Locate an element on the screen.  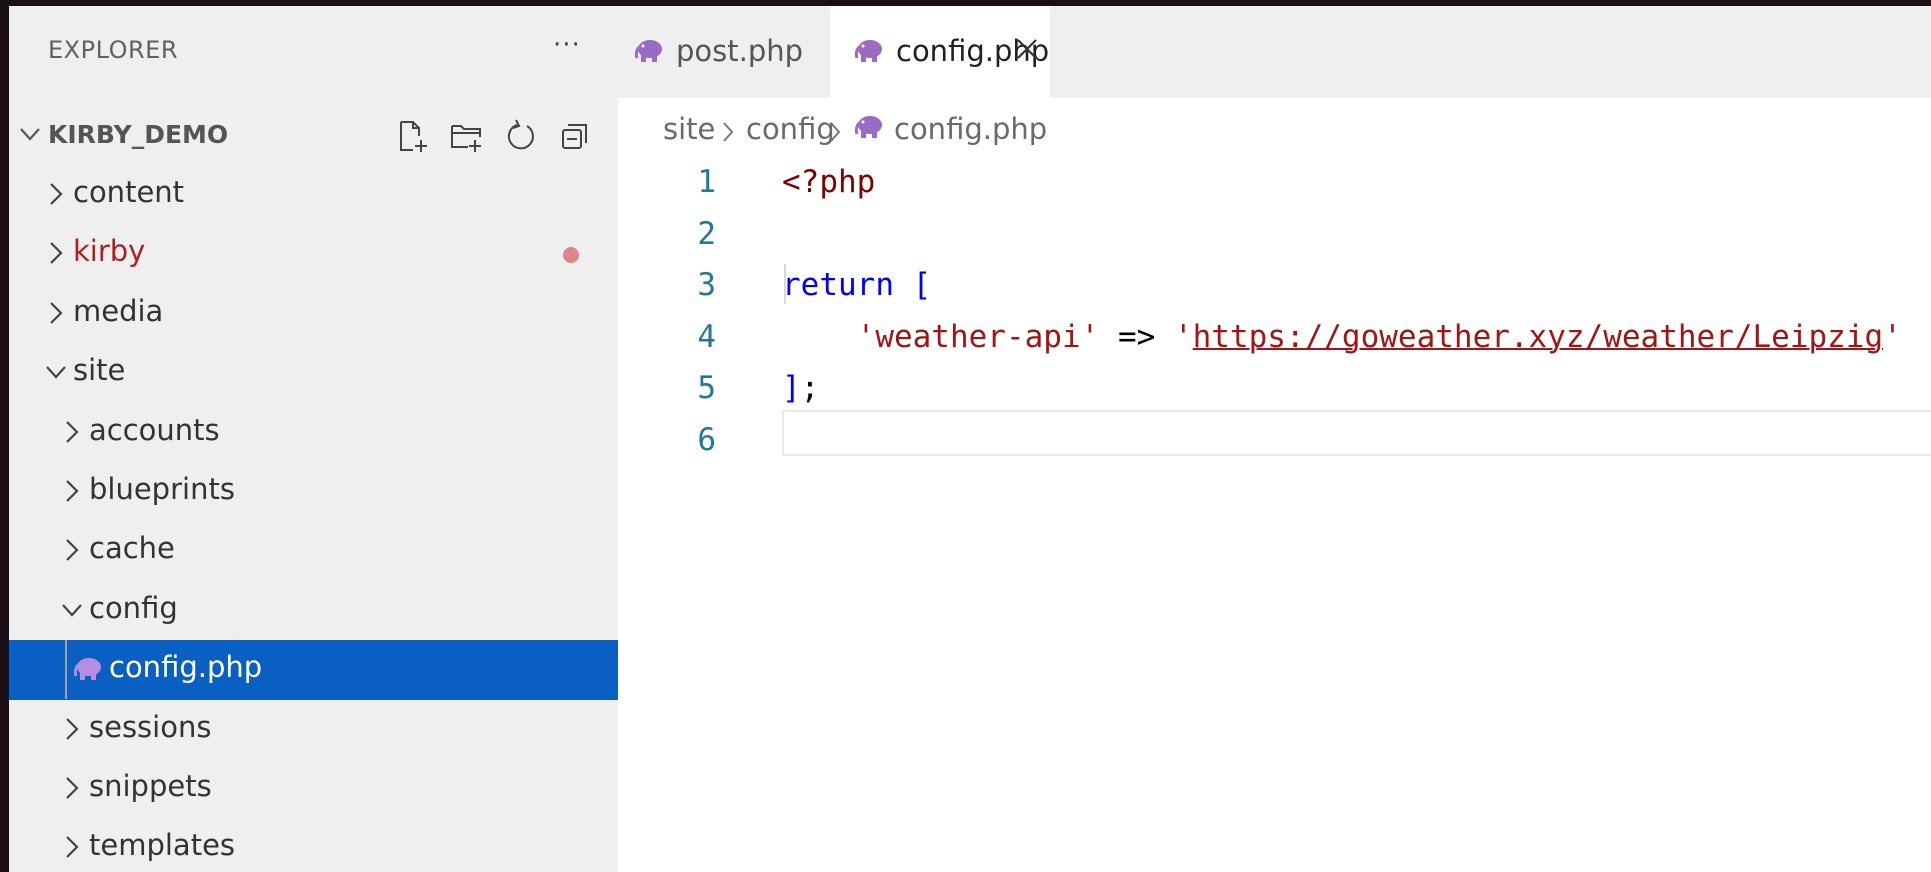
code-token: <?php is located at coordinates (829, 182).